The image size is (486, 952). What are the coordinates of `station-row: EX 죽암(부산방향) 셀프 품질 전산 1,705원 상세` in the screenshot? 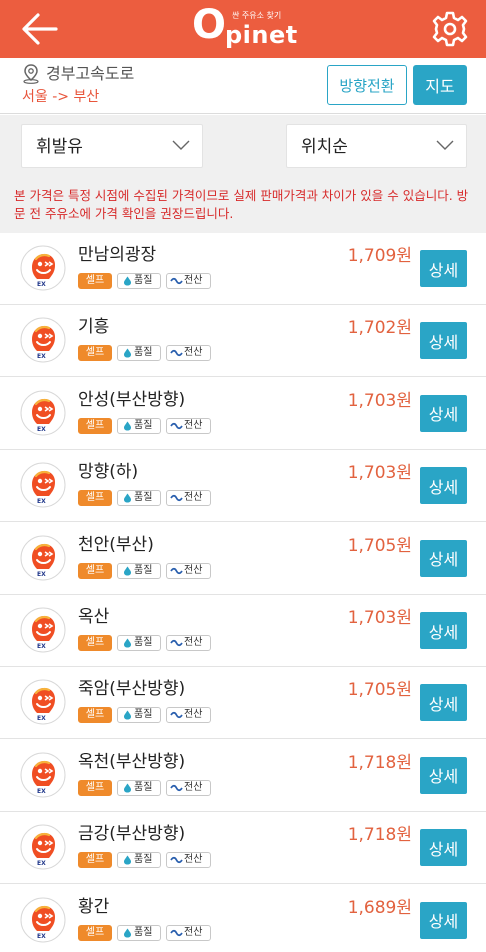 It's located at (243, 703).